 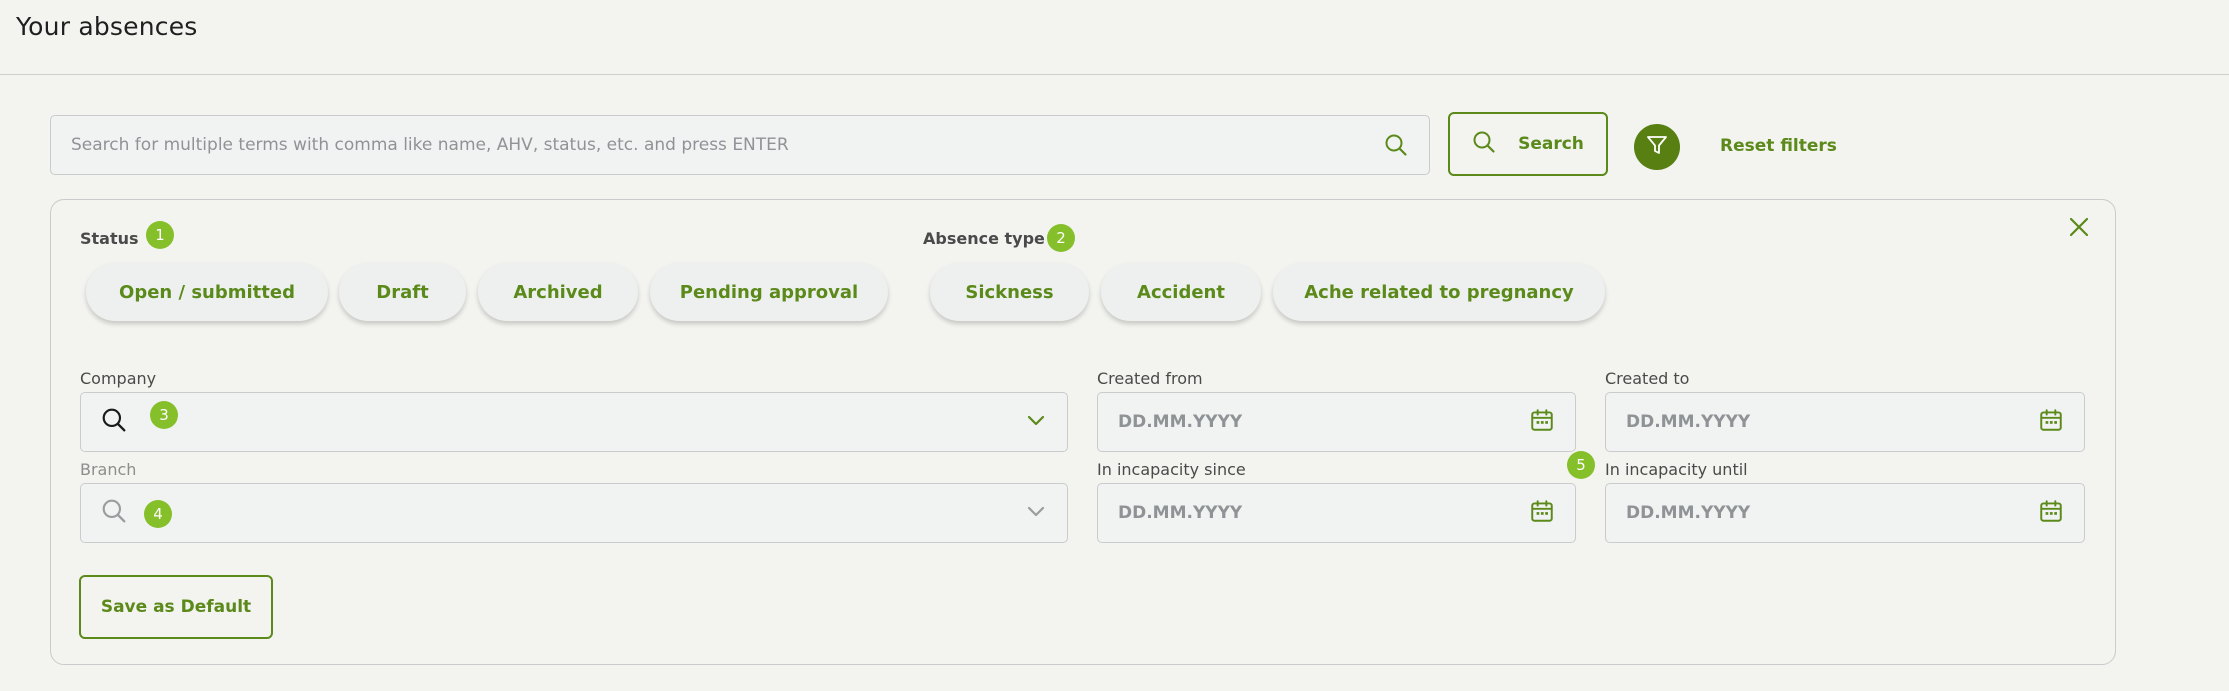 I want to click on incapacity-since-field: DD.MM.YYYY, so click(x=1336, y=513).